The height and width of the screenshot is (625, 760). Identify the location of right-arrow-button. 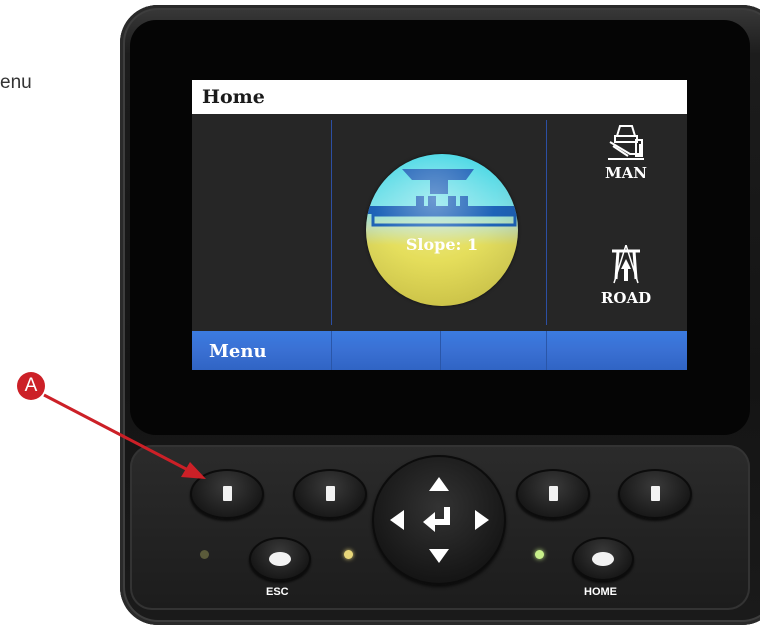
(482, 520).